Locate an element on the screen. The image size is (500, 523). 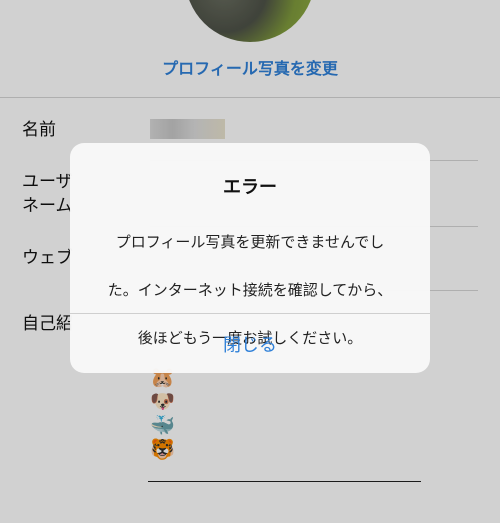
alert-title: エラー is located at coordinates (250, 187).